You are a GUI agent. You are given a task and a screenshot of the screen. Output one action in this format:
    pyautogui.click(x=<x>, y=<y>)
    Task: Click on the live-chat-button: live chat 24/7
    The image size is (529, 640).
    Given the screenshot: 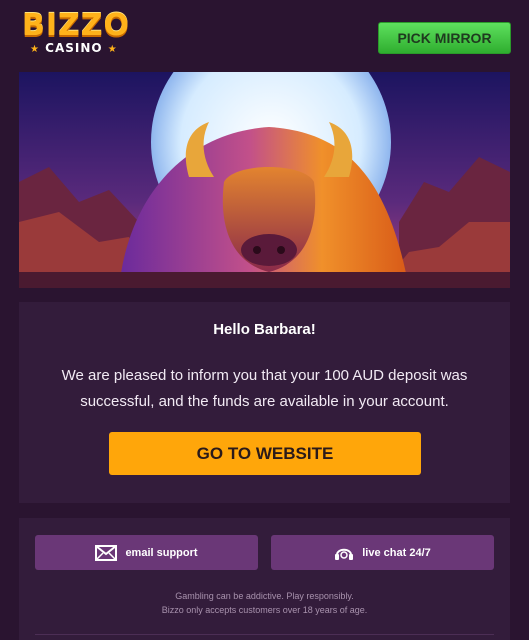 What is the action you would take?
    pyautogui.click(x=382, y=552)
    